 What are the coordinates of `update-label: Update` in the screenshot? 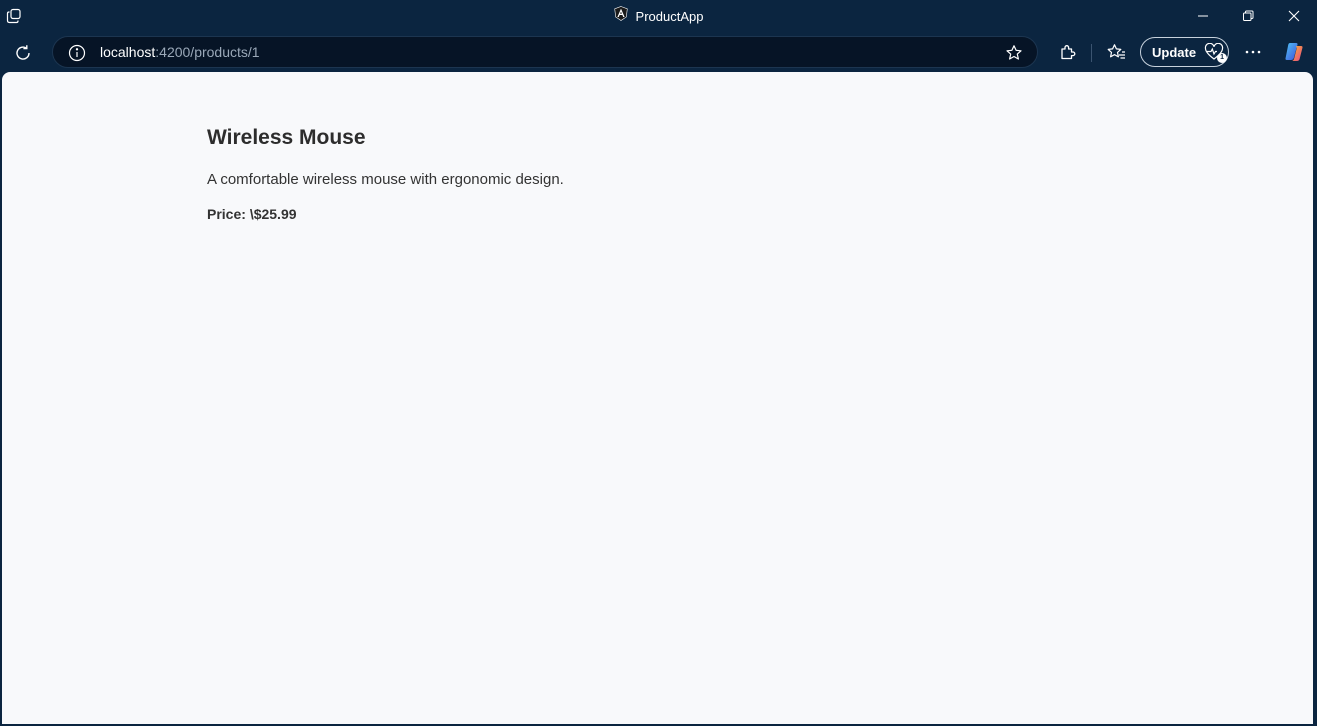 It's located at (1174, 52).